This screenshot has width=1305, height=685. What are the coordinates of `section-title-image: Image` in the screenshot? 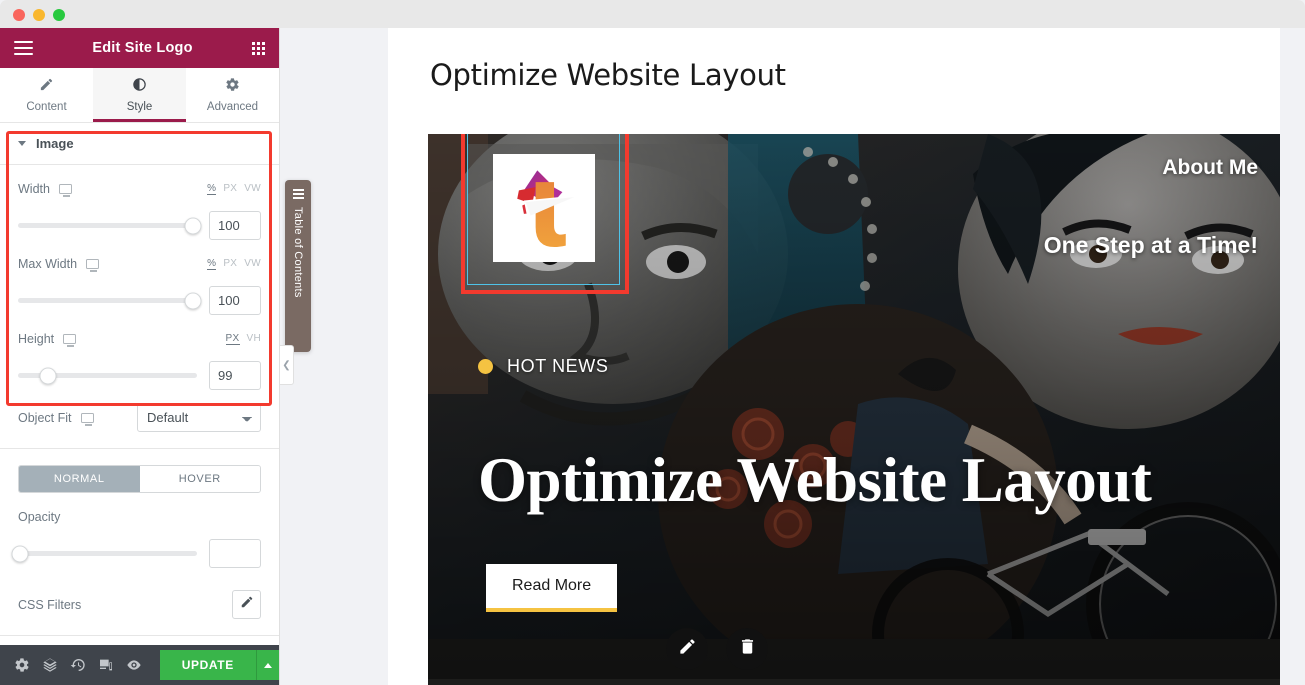 It's located at (55, 143).